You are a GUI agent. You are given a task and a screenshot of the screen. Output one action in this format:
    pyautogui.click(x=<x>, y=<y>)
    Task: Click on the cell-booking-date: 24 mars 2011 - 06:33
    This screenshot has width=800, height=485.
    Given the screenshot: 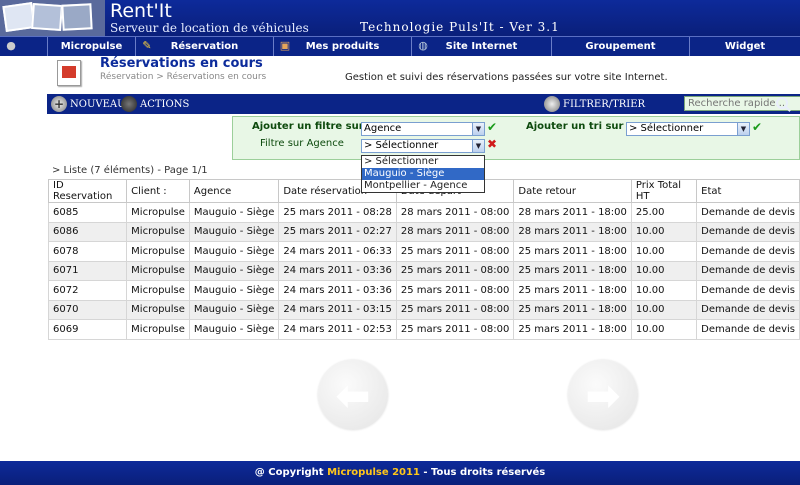 What is the action you would take?
    pyautogui.click(x=337, y=251)
    